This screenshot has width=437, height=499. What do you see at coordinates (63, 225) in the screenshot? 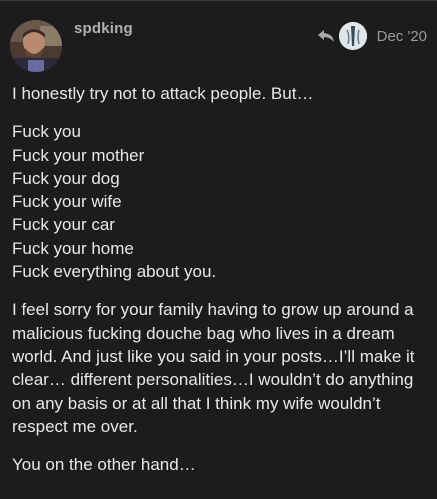
I see `post-list-line: Fuck your car` at bounding box center [63, 225].